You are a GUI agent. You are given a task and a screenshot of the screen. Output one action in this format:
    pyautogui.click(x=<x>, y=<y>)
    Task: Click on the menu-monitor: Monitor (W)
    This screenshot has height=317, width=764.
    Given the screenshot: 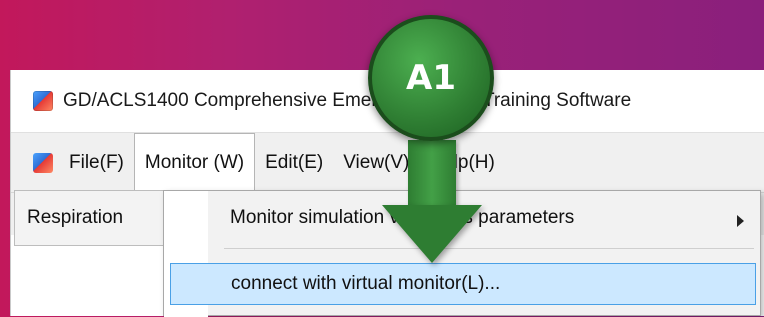 What is the action you would take?
    pyautogui.click(x=194, y=162)
    